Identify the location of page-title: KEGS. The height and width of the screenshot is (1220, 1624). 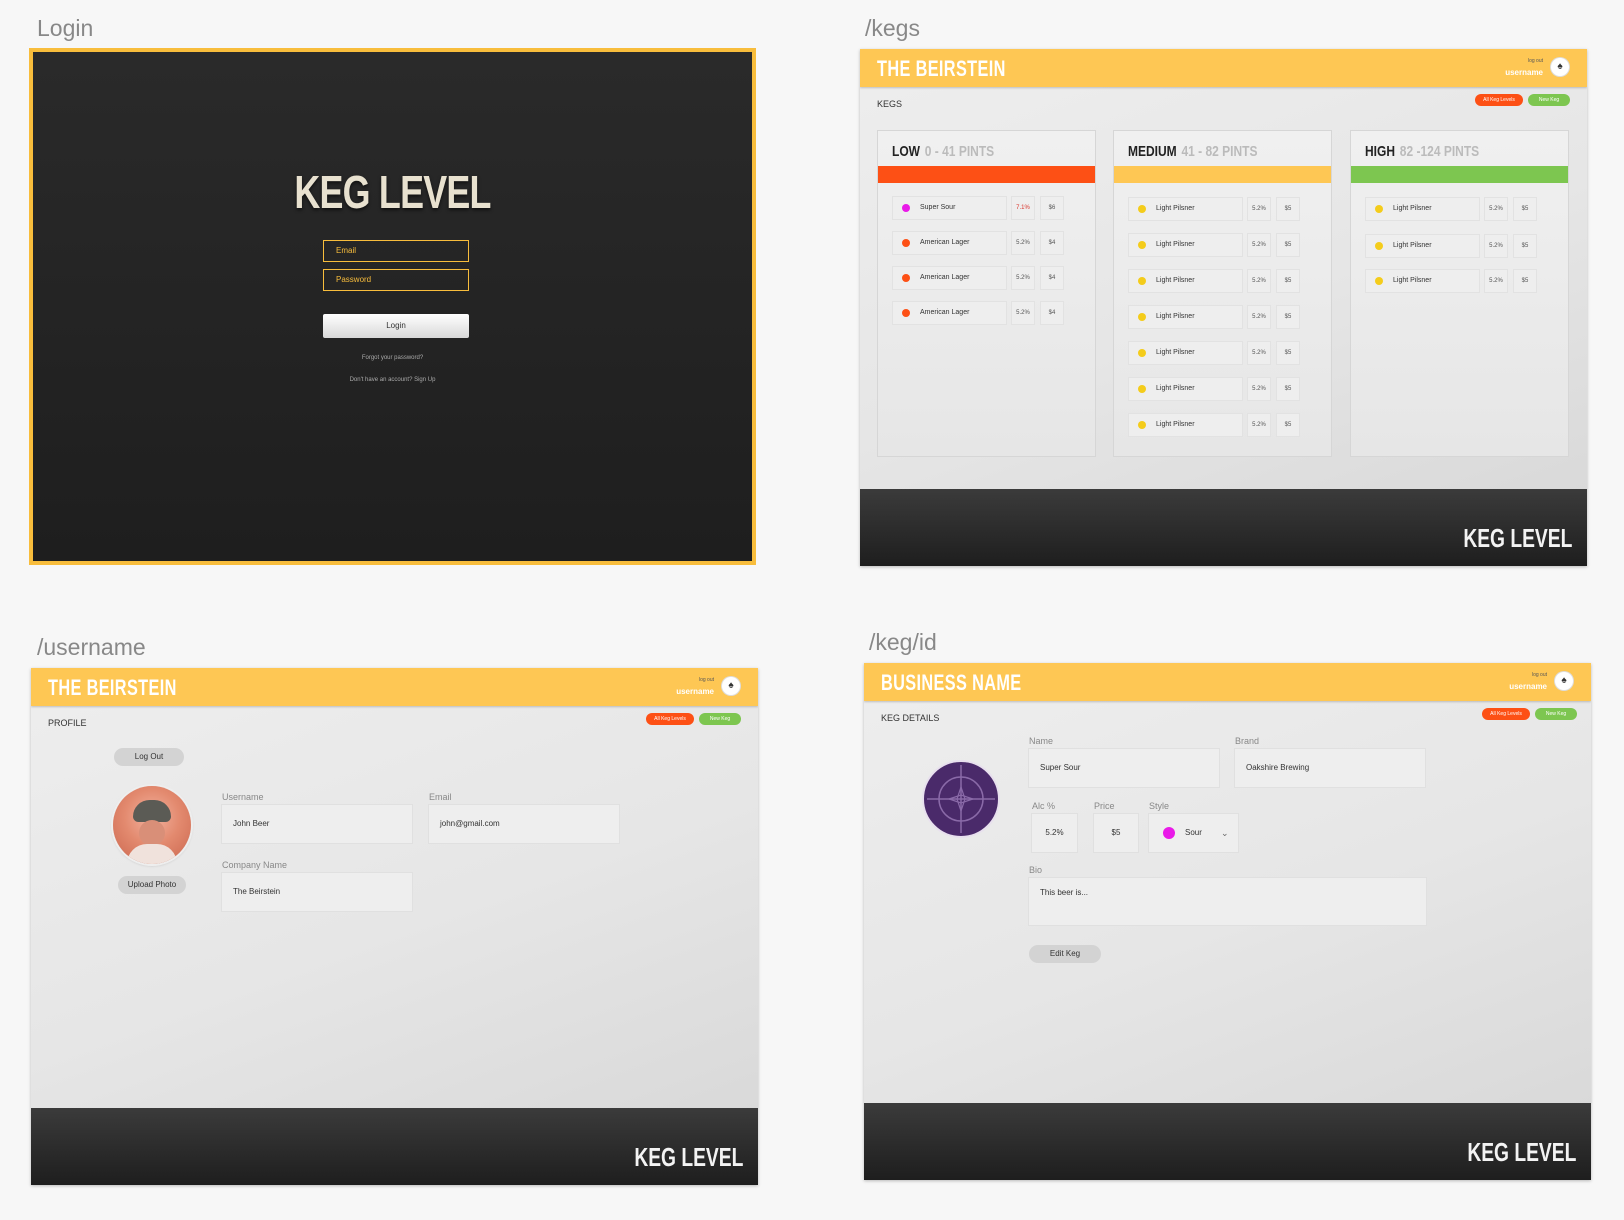
(890, 104).